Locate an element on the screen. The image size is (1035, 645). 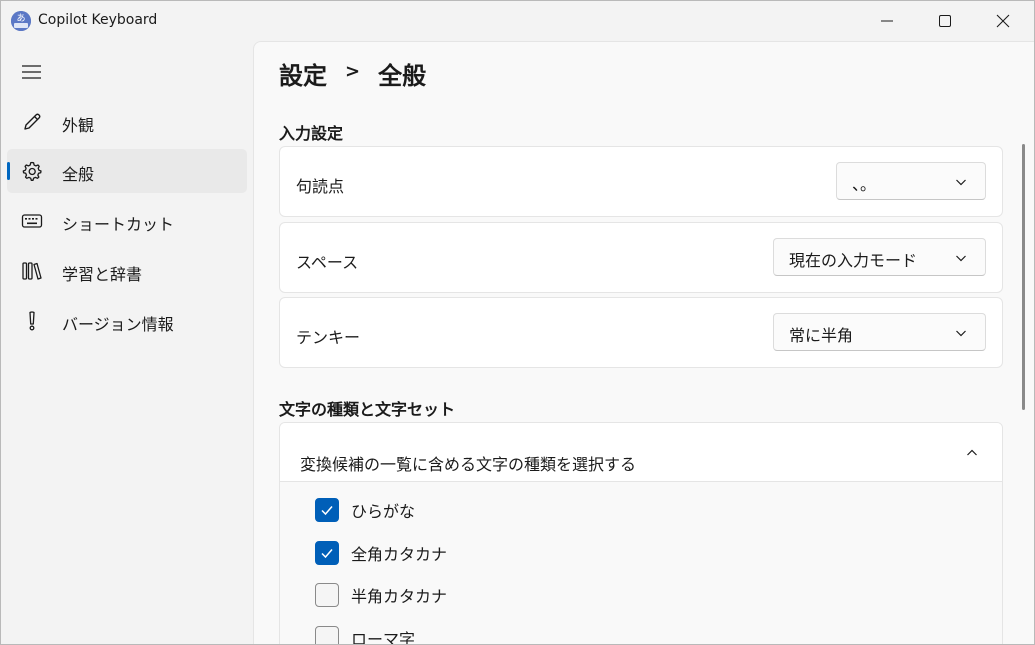
punctuation-dropdown: 、。 is located at coordinates (911, 181).